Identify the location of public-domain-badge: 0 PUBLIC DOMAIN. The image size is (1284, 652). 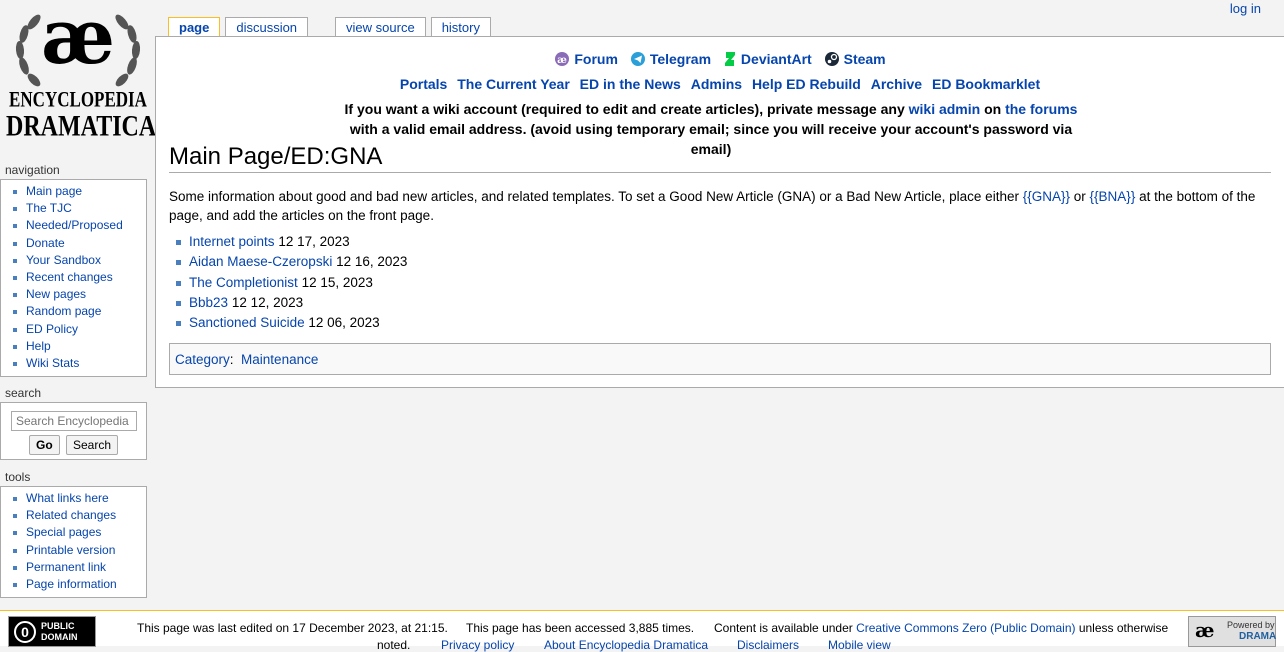
(52, 631).